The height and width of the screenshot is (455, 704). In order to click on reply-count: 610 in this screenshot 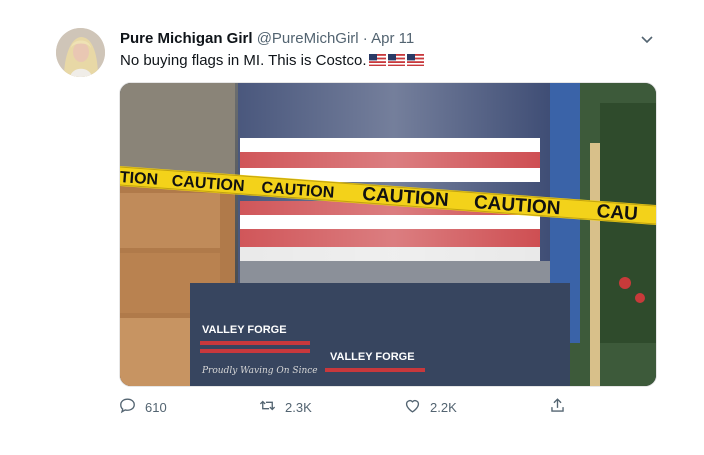, I will do `click(156, 407)`.